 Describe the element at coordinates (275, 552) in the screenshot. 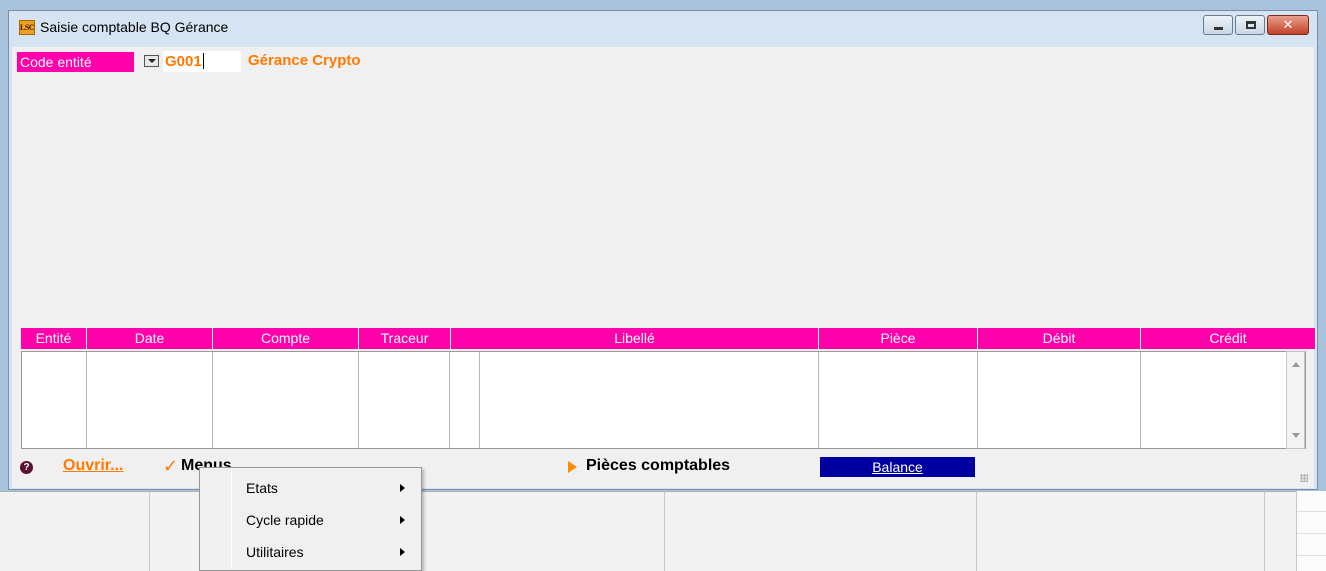

I see `menu-item-label: Utilitaires` at that location.